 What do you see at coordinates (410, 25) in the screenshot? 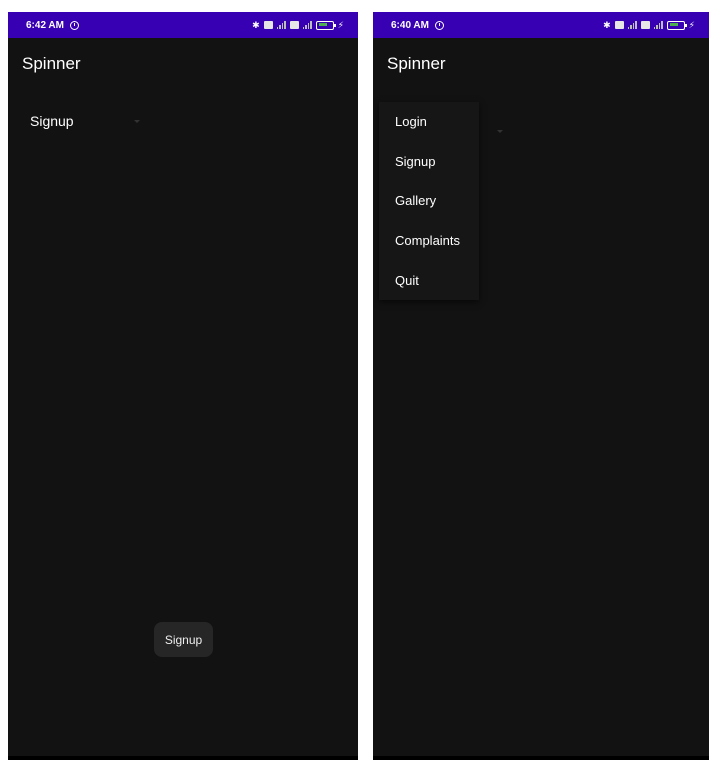
I see `status-time: 6:40 AM` at bounding box center [410, 25].